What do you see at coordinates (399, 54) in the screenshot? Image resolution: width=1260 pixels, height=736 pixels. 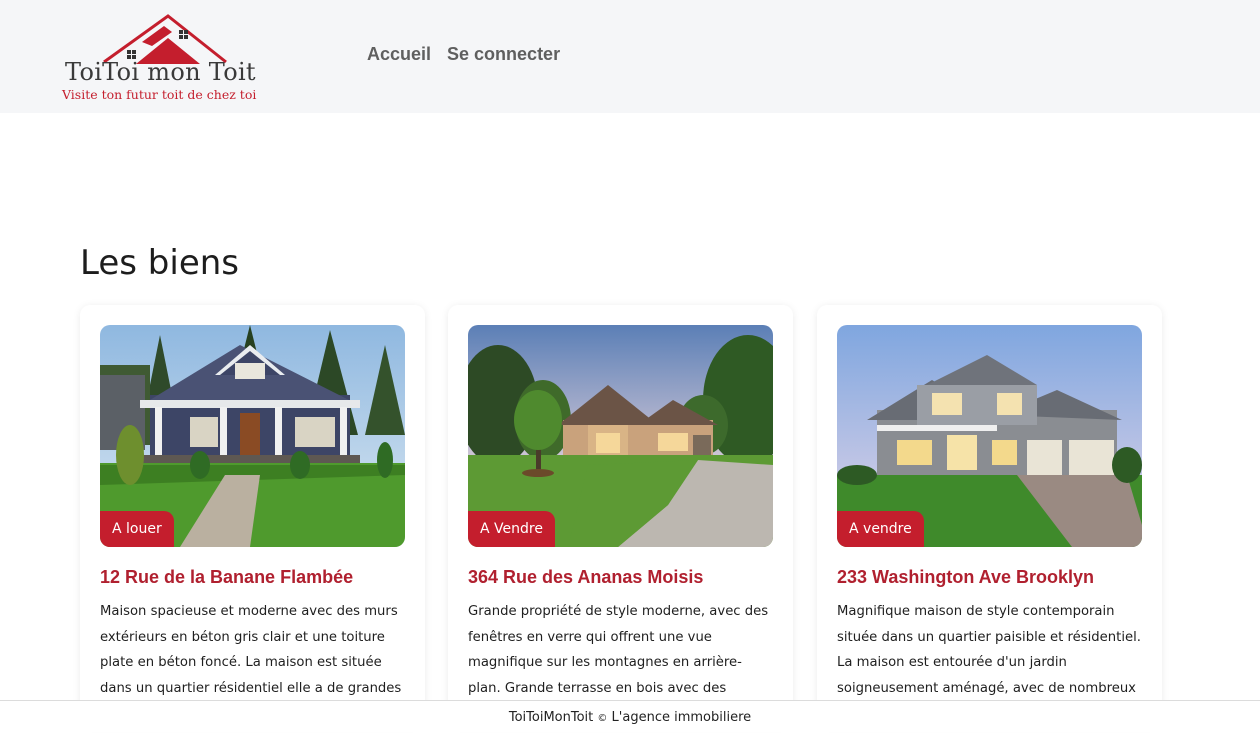 I see `nav-home-link: Accueil` at bounding box center [399, 54].